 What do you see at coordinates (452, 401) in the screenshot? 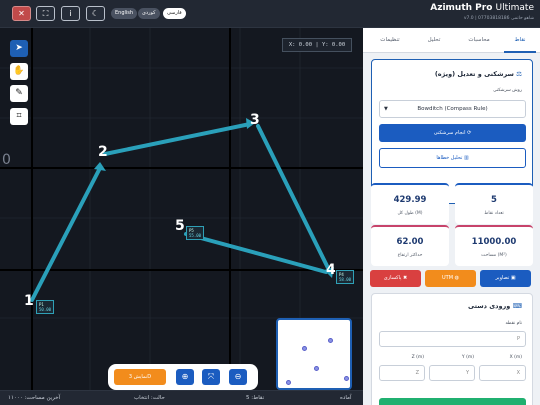
I see `add-point-button` at bounding box center [452, 401].